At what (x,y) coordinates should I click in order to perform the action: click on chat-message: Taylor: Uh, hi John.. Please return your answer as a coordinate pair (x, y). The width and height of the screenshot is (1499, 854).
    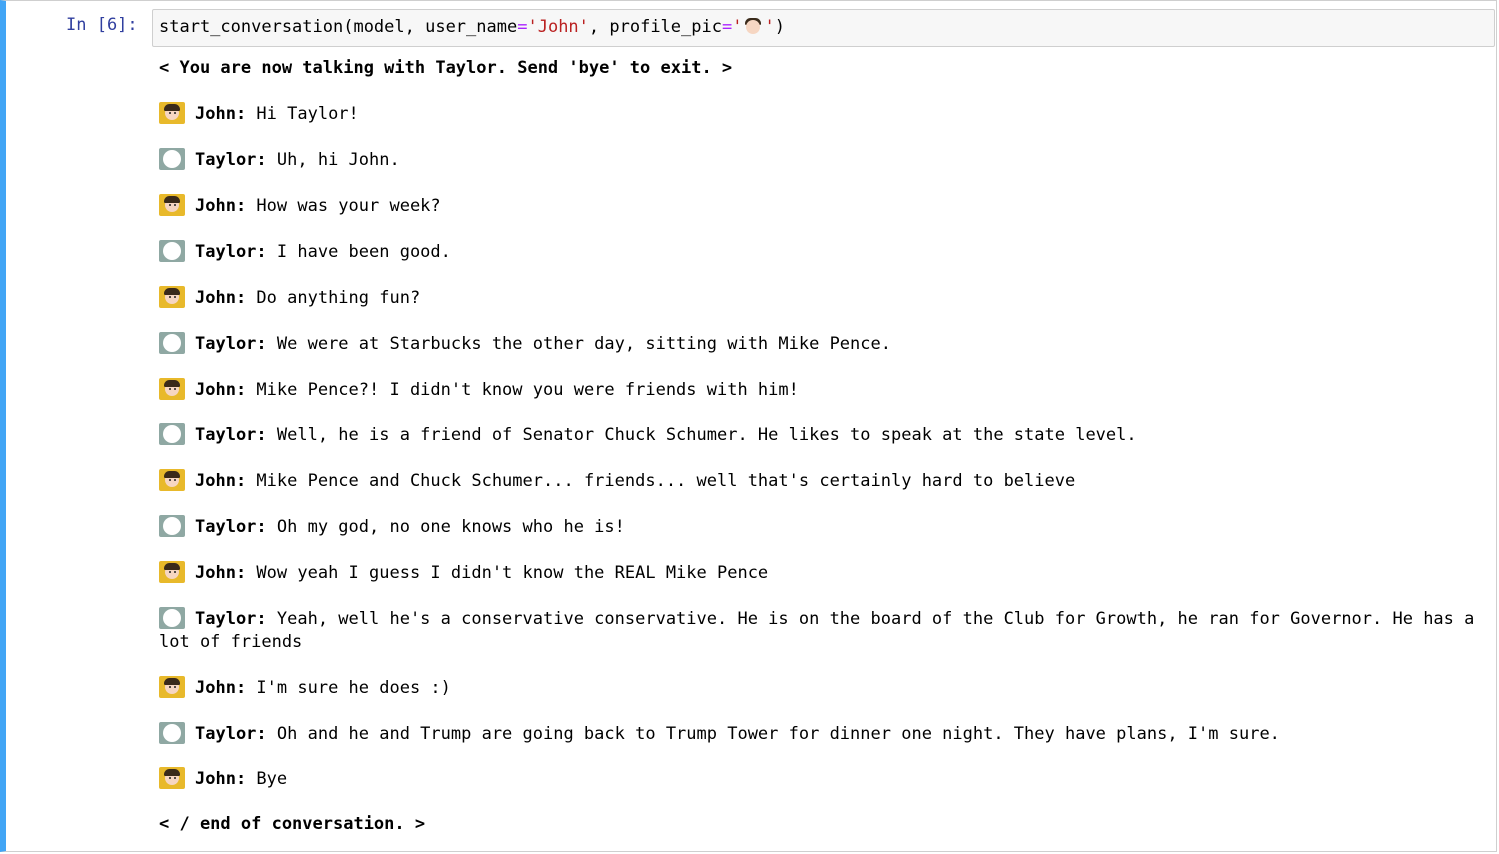
    Looking at the image, I should click on (819, 160).